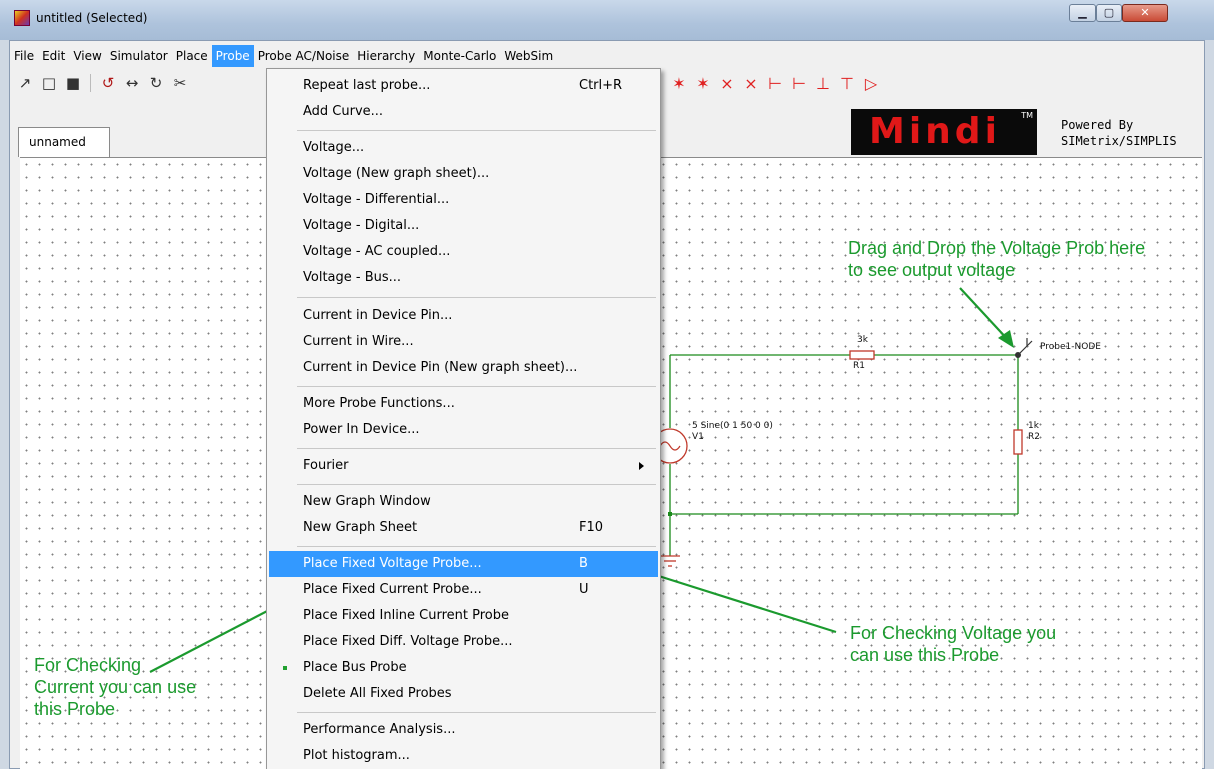  I want to click on cut-icon: ✂, so click(180, 83).